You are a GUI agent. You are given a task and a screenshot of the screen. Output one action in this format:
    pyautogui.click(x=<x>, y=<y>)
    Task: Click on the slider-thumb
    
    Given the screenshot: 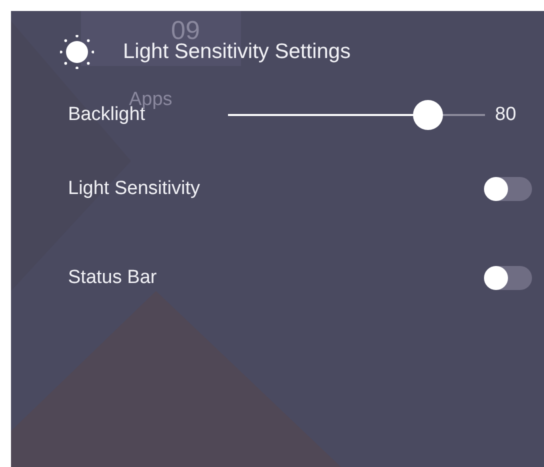 What is the action you would take?
    pyautogui.click(x=428, y=115)
    